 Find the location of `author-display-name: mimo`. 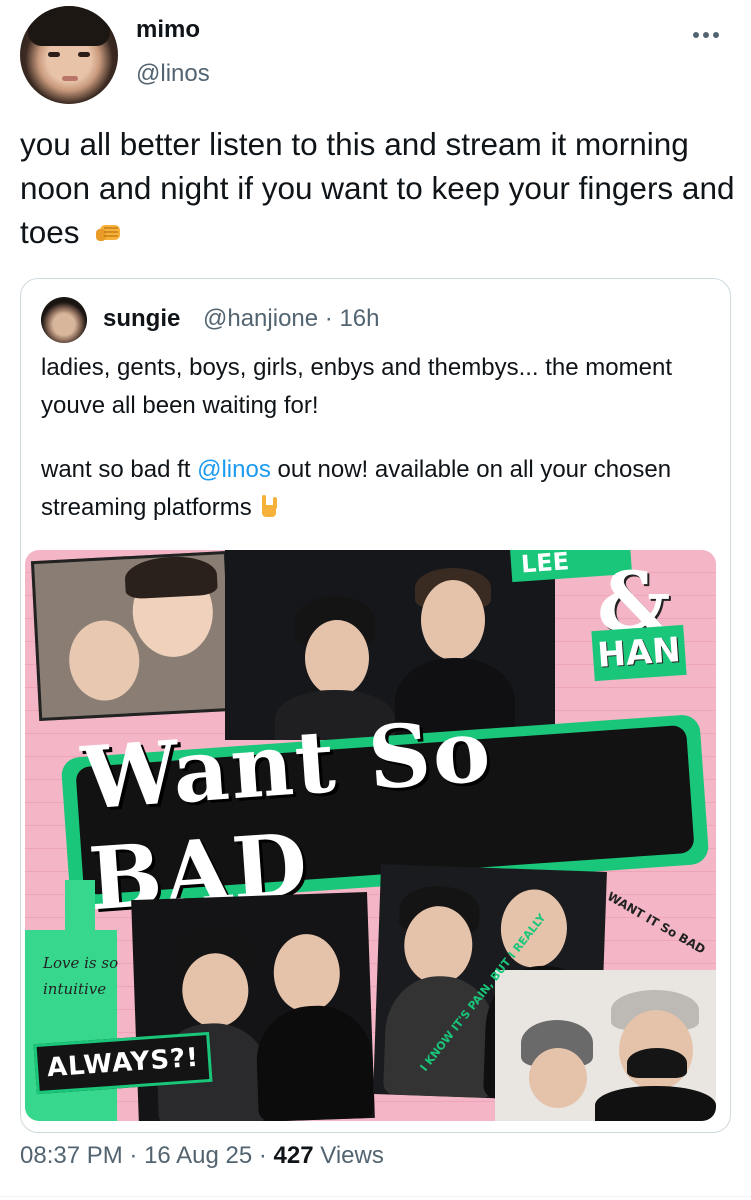

author-display-name: mimo is located at coordinates (168, 30).